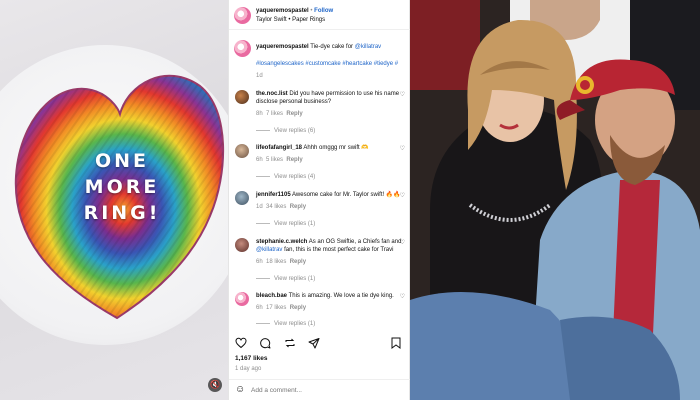 This screenshot has height=400, width=700. I want to click on volume-muted-icon: 🔇, so click(215, 385).